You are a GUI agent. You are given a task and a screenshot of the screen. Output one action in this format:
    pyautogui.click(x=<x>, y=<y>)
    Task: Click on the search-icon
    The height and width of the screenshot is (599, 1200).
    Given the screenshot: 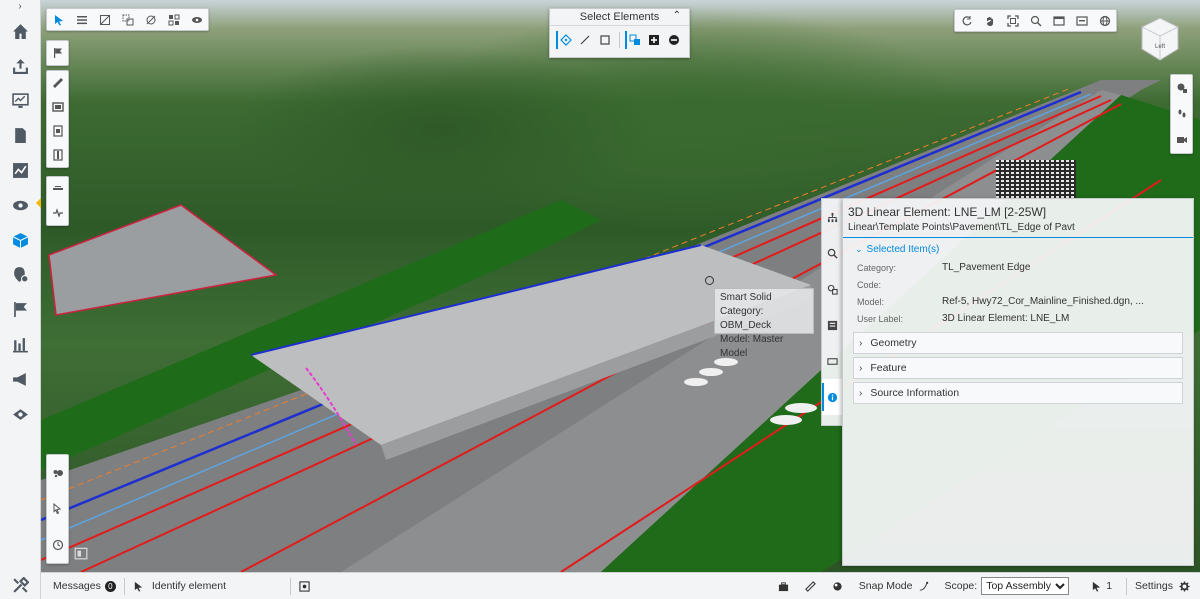 What is the action you would take?
    pyautogui.click(x=832, y=253)
    